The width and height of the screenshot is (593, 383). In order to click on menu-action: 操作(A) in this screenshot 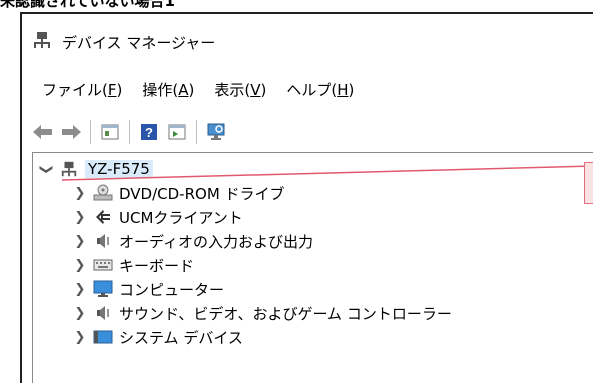, I will do `click(168, 89)`.